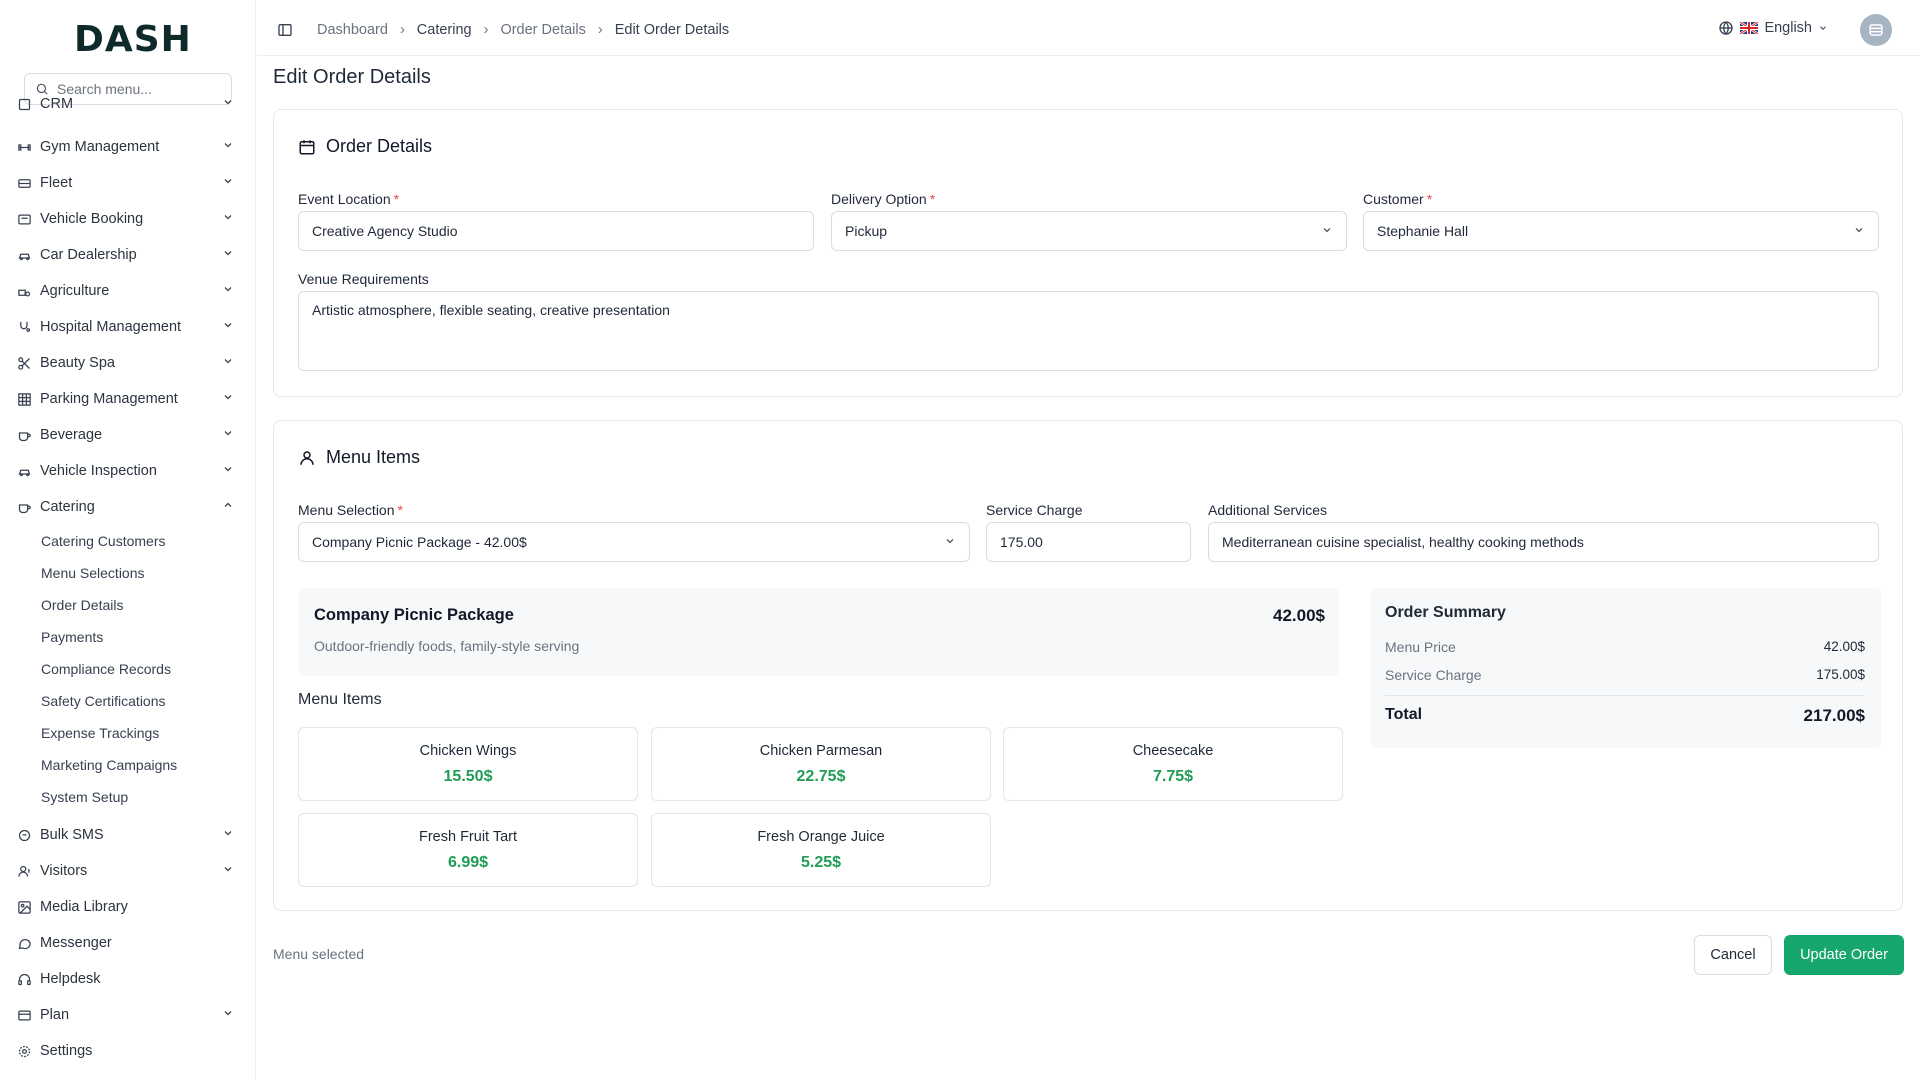 Image resolution: width=1920 pixels, height=1080 pixels. Describe the element at coordinates (84, 797) in the screenshot. I see `sidebar-subitem-system-setup: System Setup` at that location.